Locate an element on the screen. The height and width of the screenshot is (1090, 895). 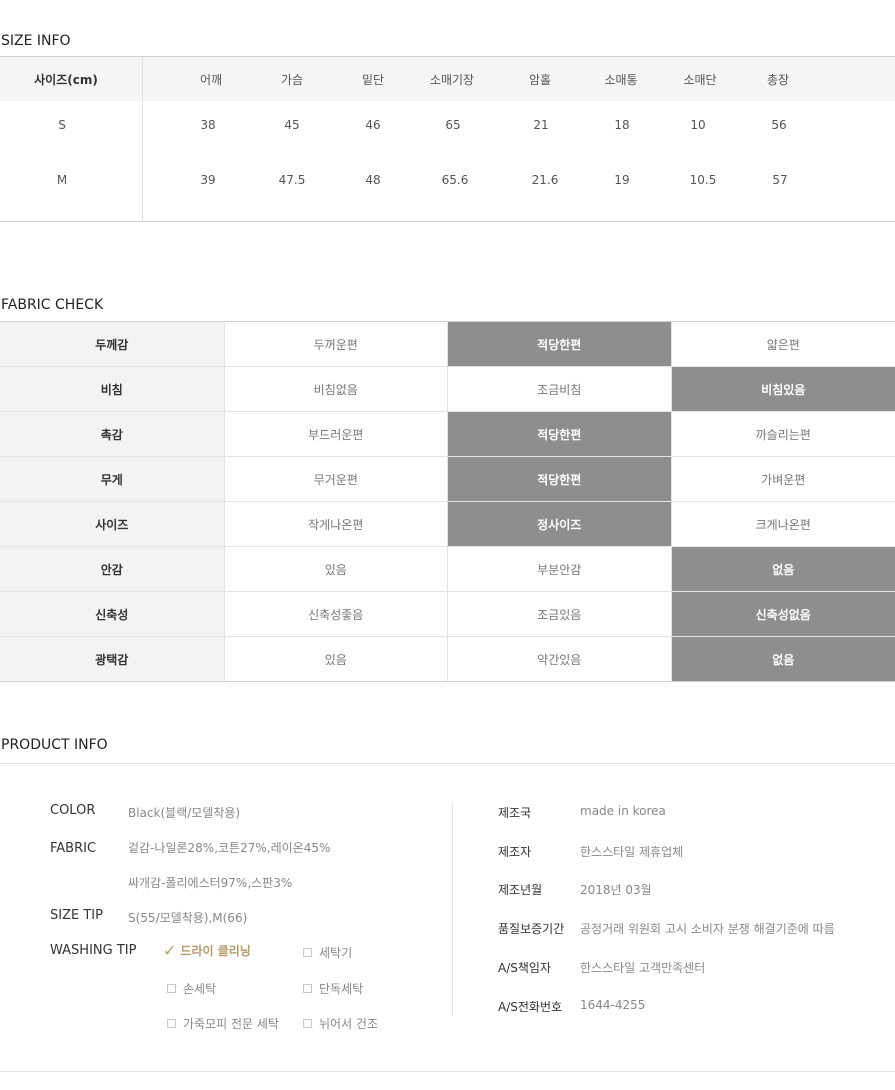
washing-option: ✓ 드라이 클리닝 is located at coordinates (207, 950).